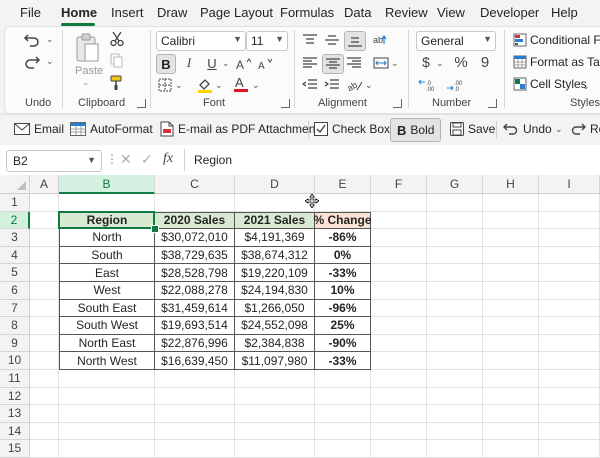 Image resolution: width=600 pixels, height=458 pixels. Describe the element at coordinates (343, 255) in the screenshot. I see `table-cell: 0%` at that location.